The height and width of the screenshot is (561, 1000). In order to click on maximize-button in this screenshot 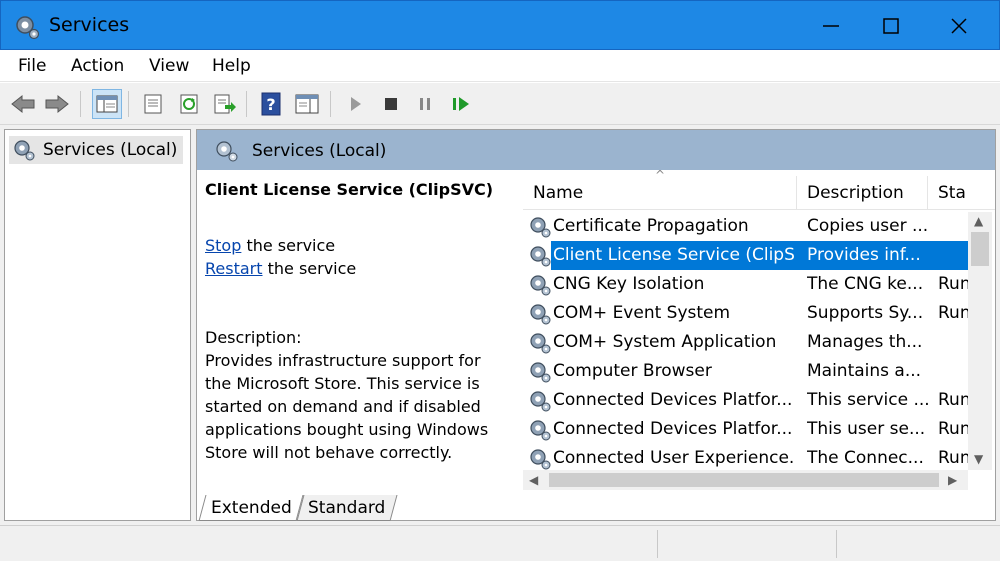, I will do `click(891, 26)`.